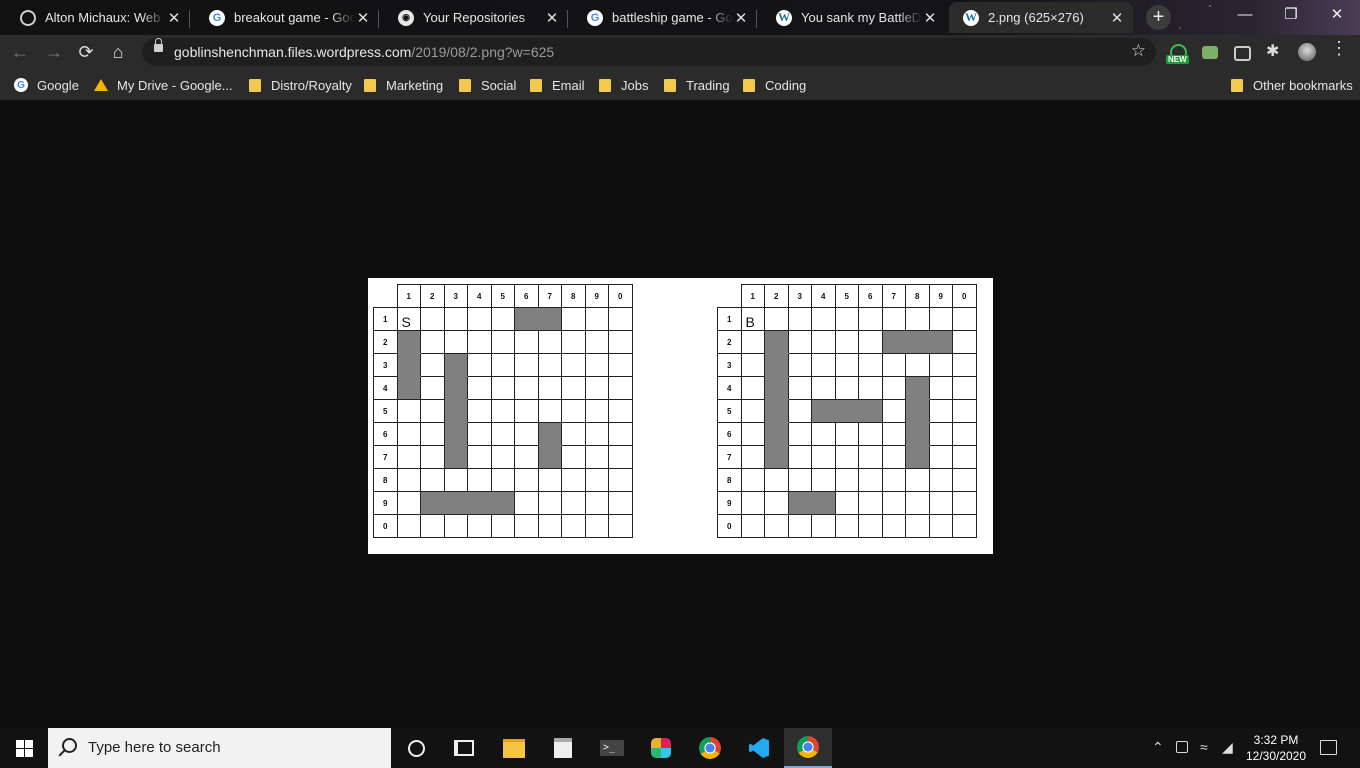  Describe the element at coordinates (563, 748) in the screenshot. I see `store-icon` at that location.